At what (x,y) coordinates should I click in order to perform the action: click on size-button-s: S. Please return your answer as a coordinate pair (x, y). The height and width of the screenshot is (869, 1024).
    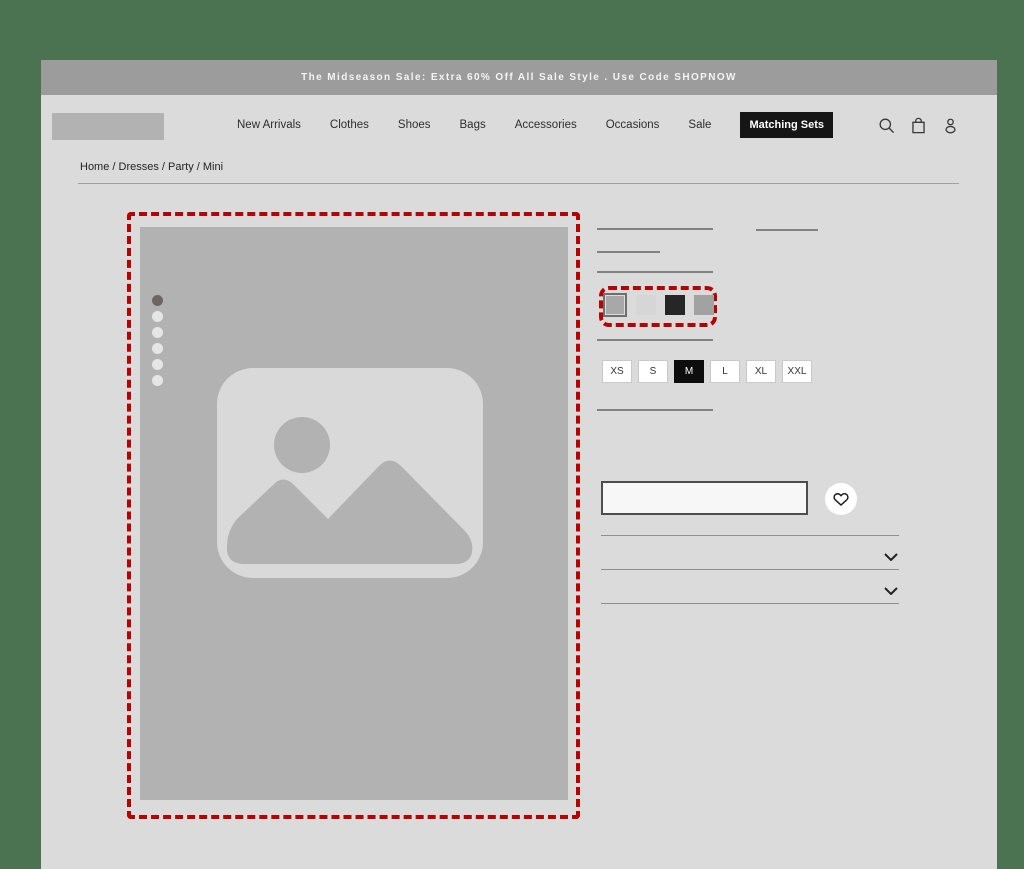
    Looking at the image, I should click on (653, 371).